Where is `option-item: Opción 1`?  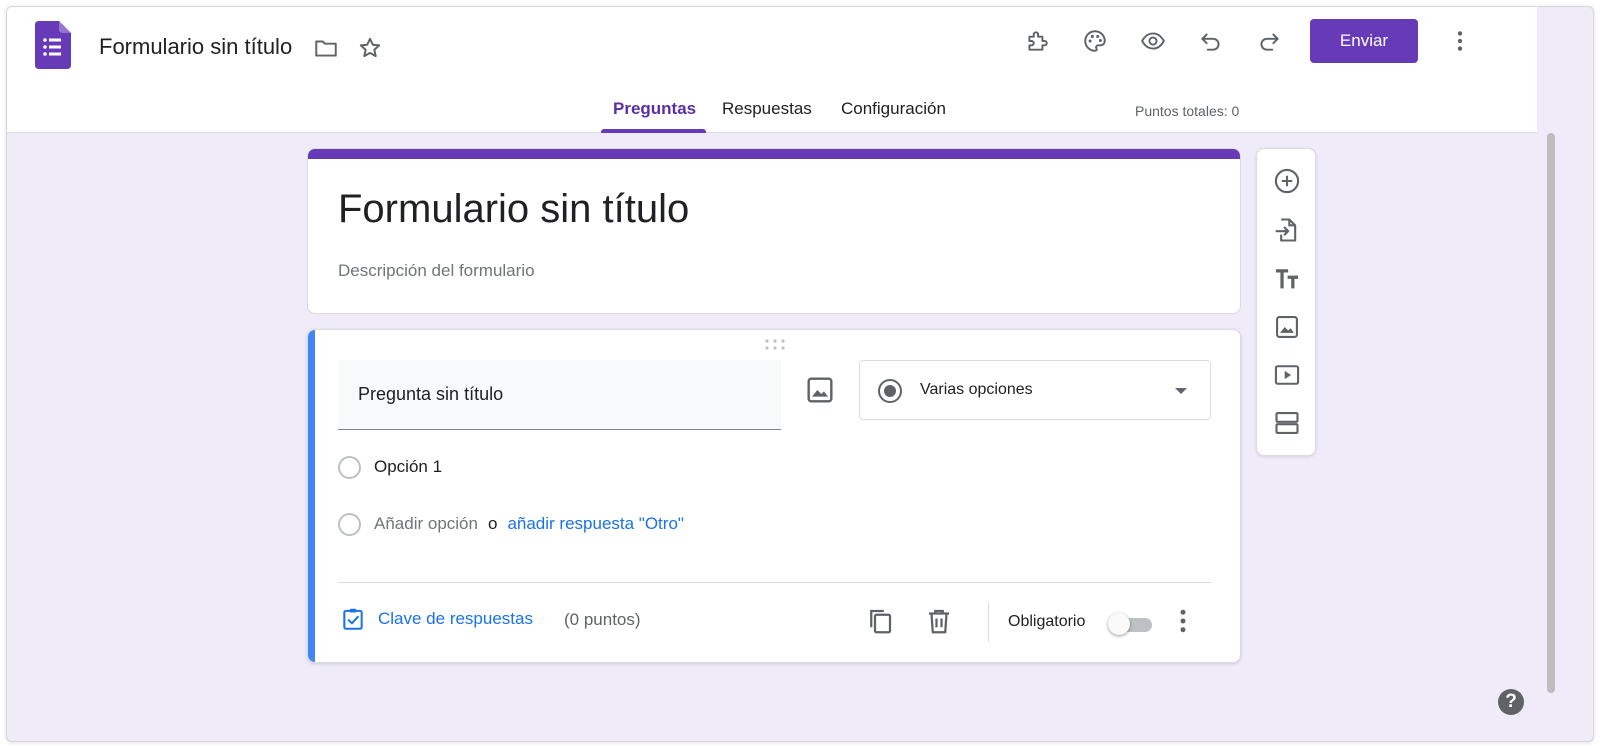
option-item: Opción 1 is located at coordinates (390, 467).